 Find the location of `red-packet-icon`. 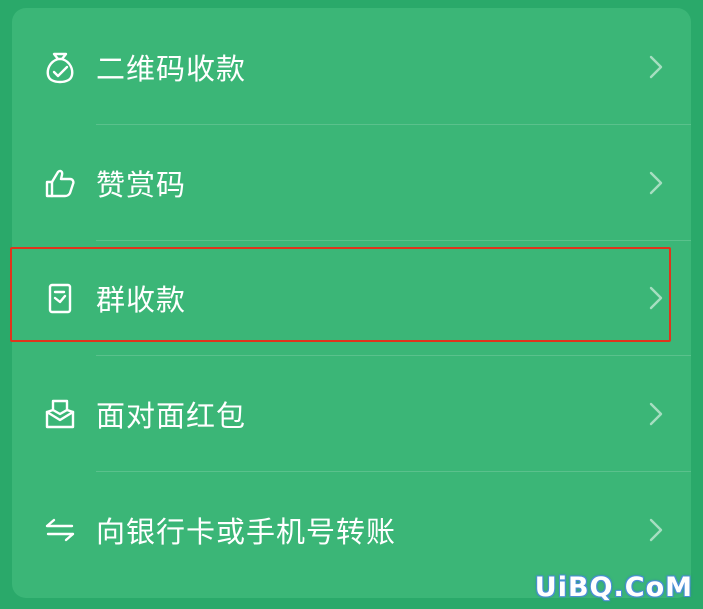

red-packet-icon is located at coordinates (60, 414).